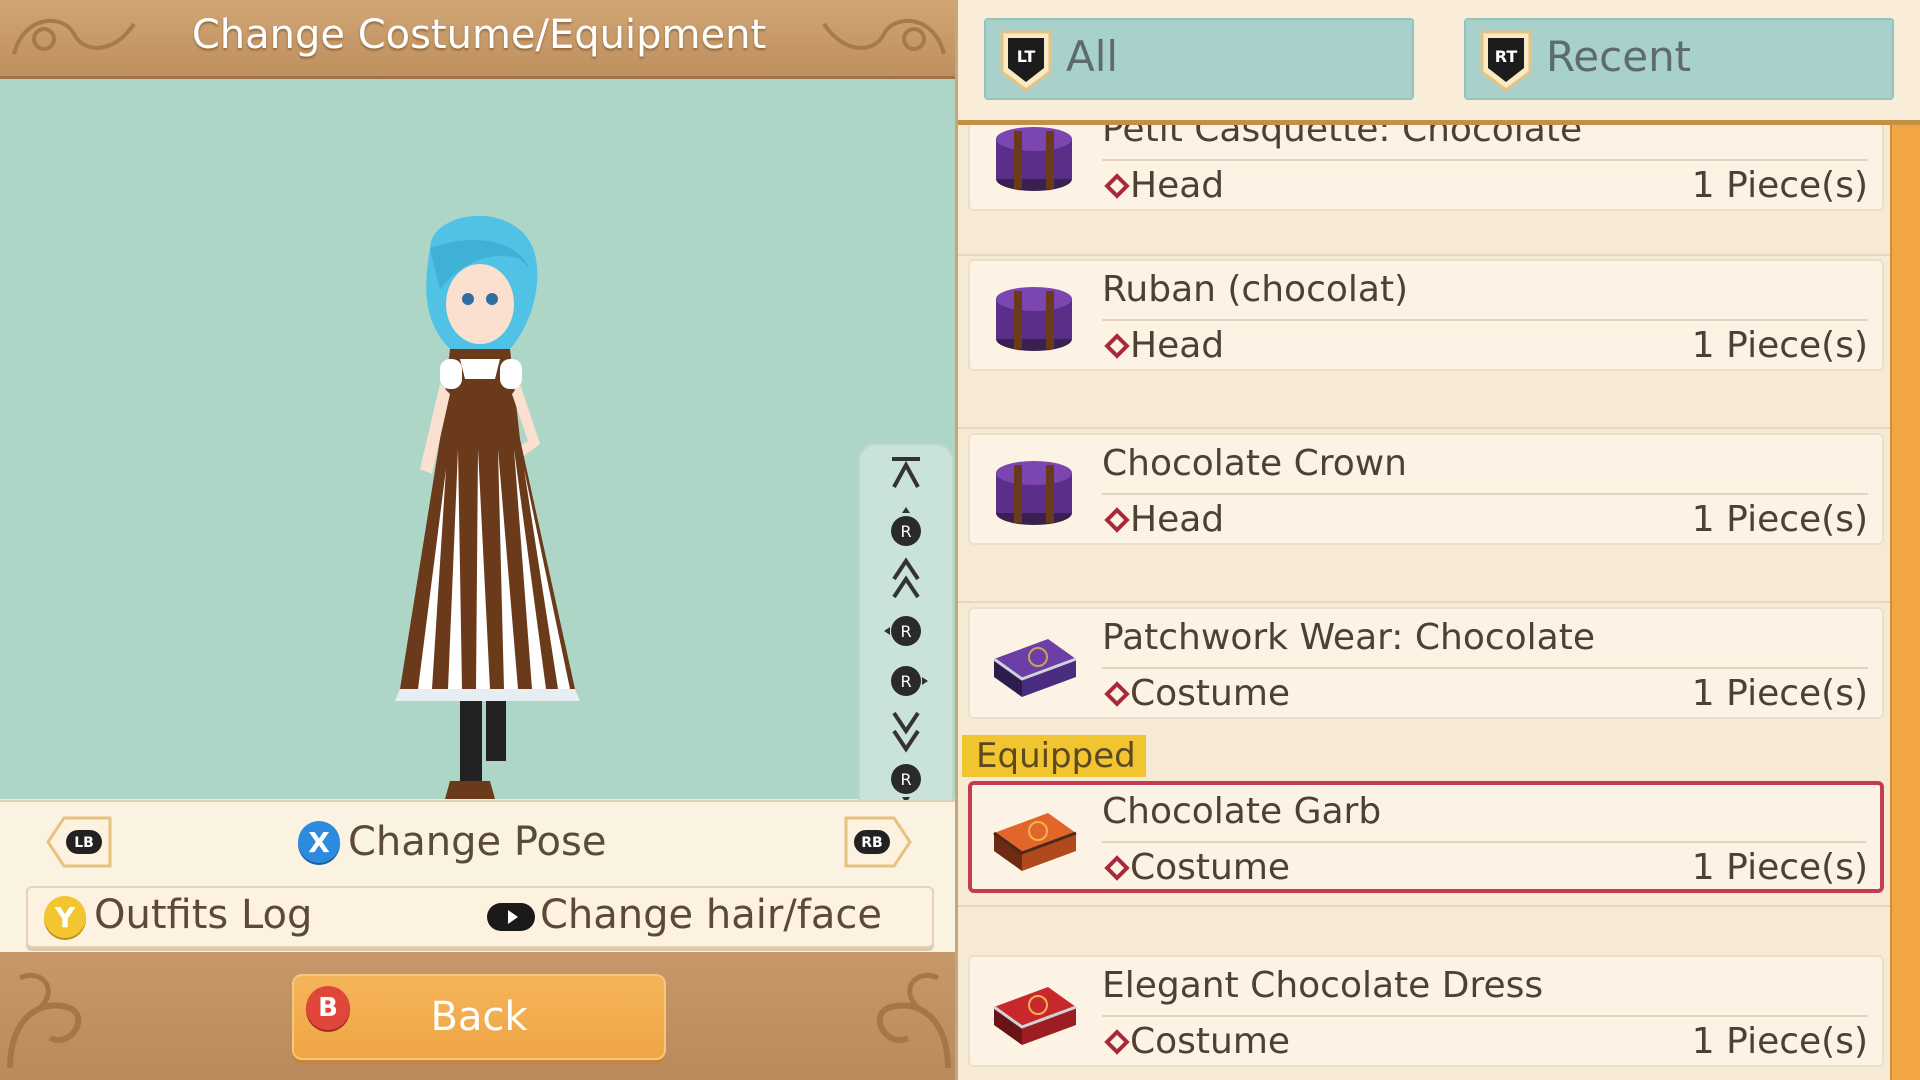 This screenshot has width=1920, height=1080. I want to click on footer-bar: B Back, so click(479, 1016).